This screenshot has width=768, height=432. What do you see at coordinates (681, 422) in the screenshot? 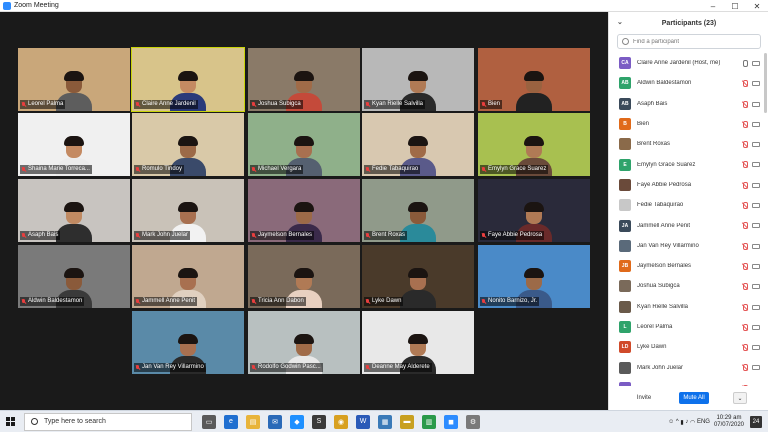
I see `battery-icon: ▮` at bounding box center [681, 422].